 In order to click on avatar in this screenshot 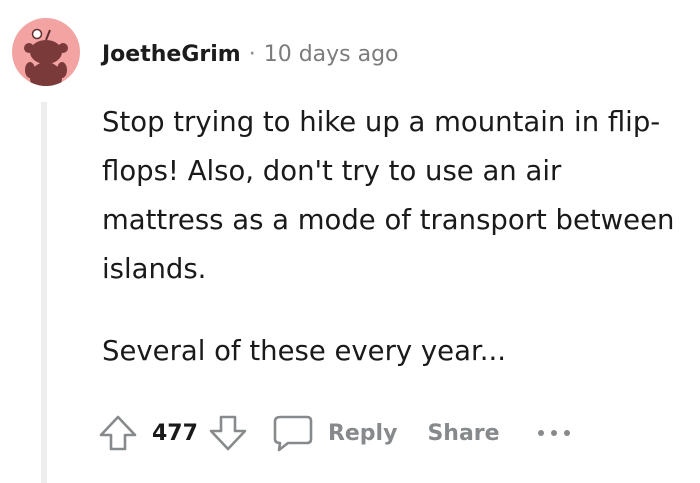, I will do `click(46, 52)`.